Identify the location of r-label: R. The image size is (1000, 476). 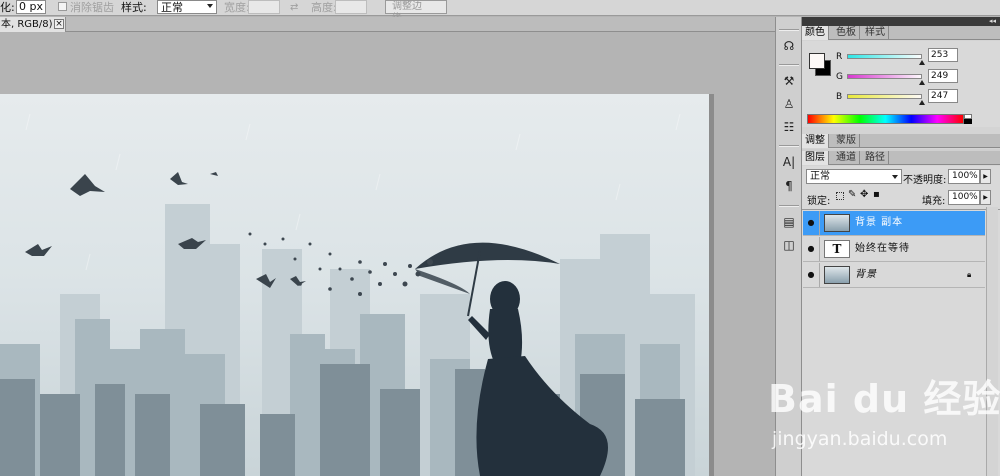
(839, 57).